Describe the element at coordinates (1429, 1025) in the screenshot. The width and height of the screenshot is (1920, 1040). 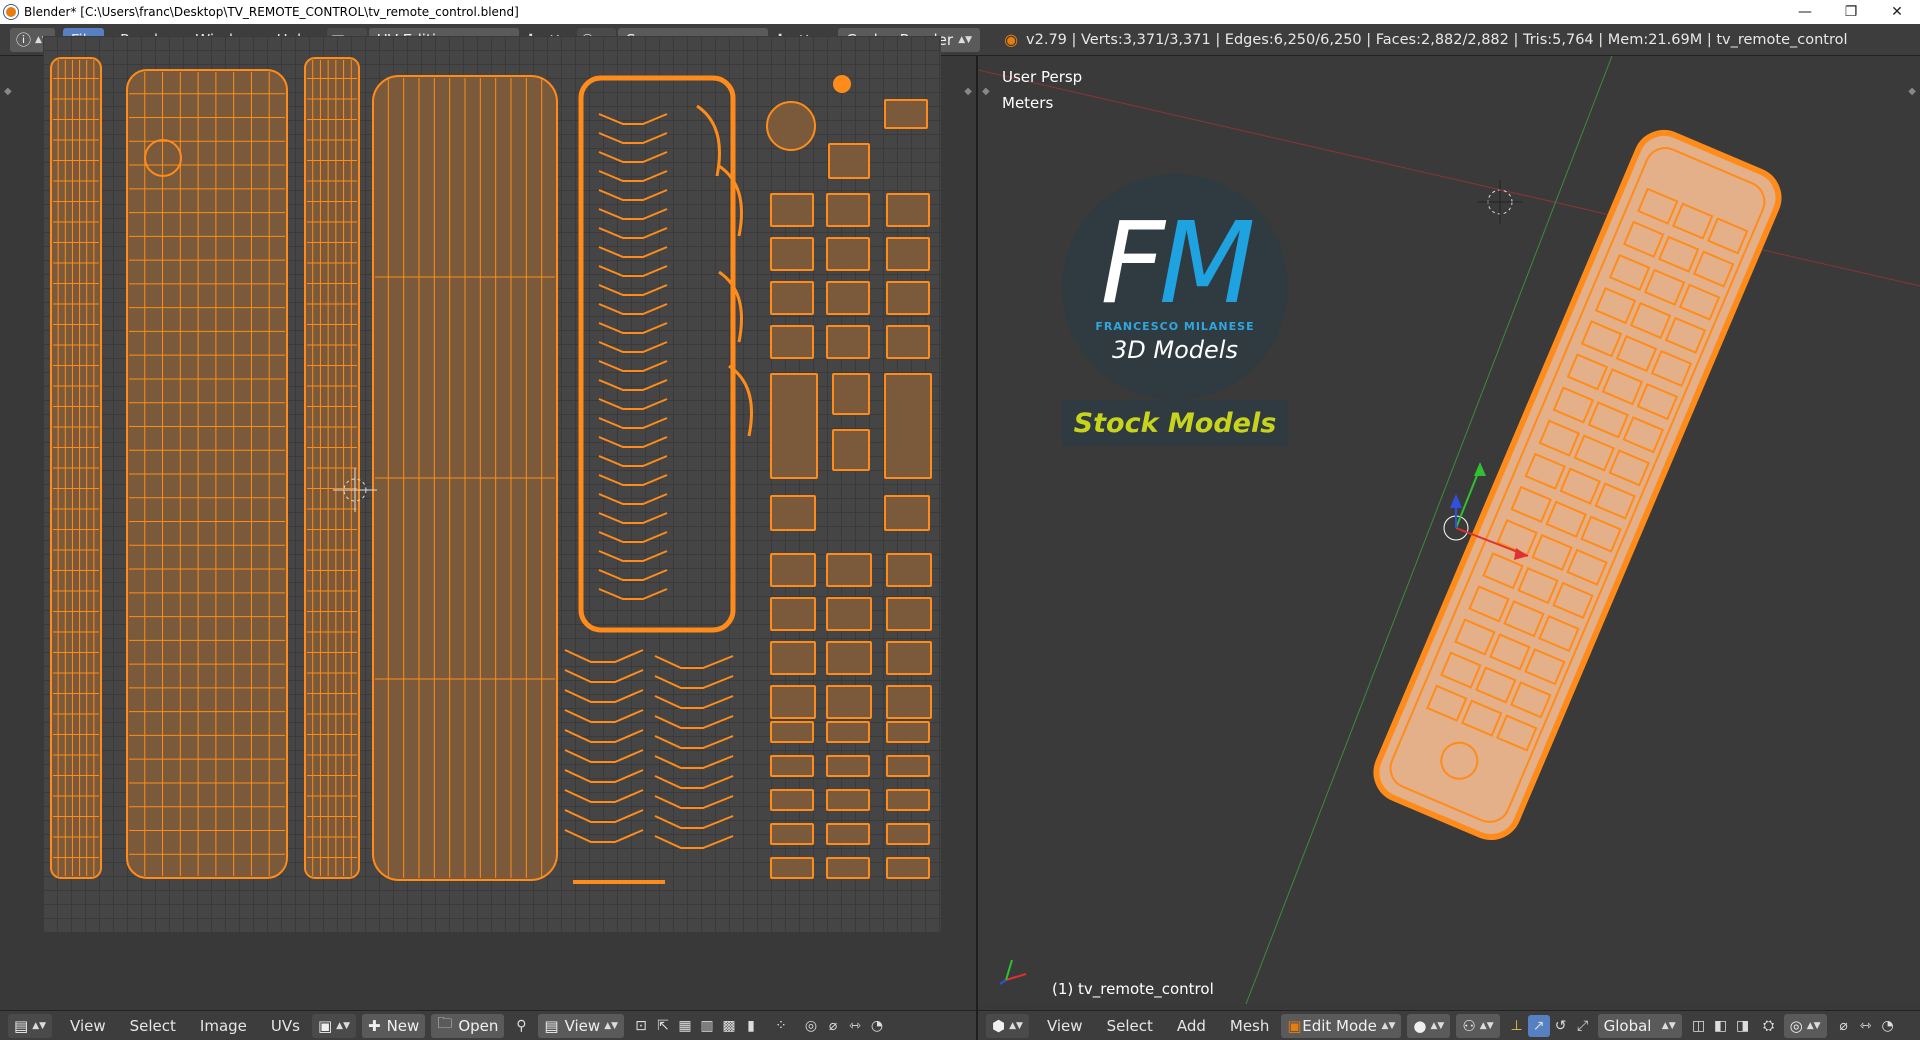
I see `viewport-shading-select: ● ▲▼` at that location.